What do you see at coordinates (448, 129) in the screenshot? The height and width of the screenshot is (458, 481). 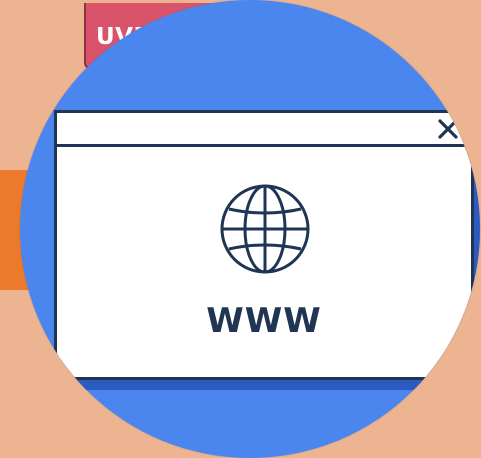 I see `close-icon` at bounding box center [448, 129].